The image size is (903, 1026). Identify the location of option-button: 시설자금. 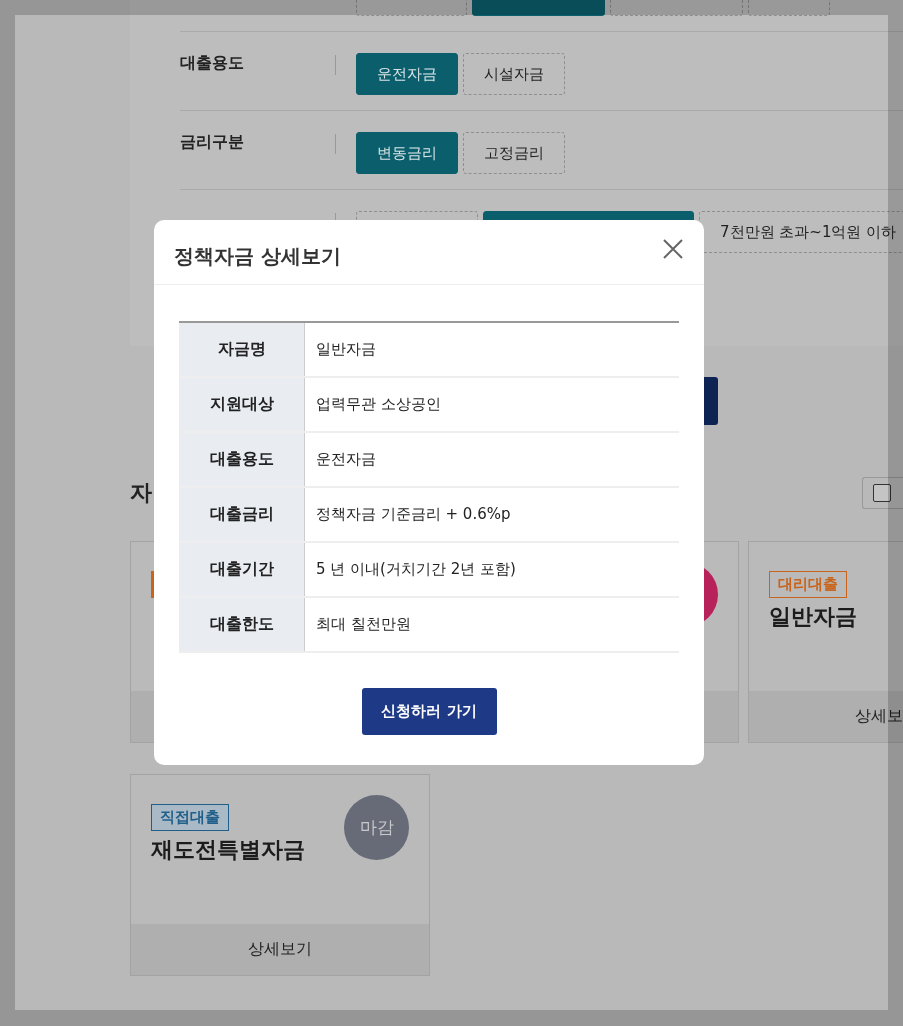
(514, 74).